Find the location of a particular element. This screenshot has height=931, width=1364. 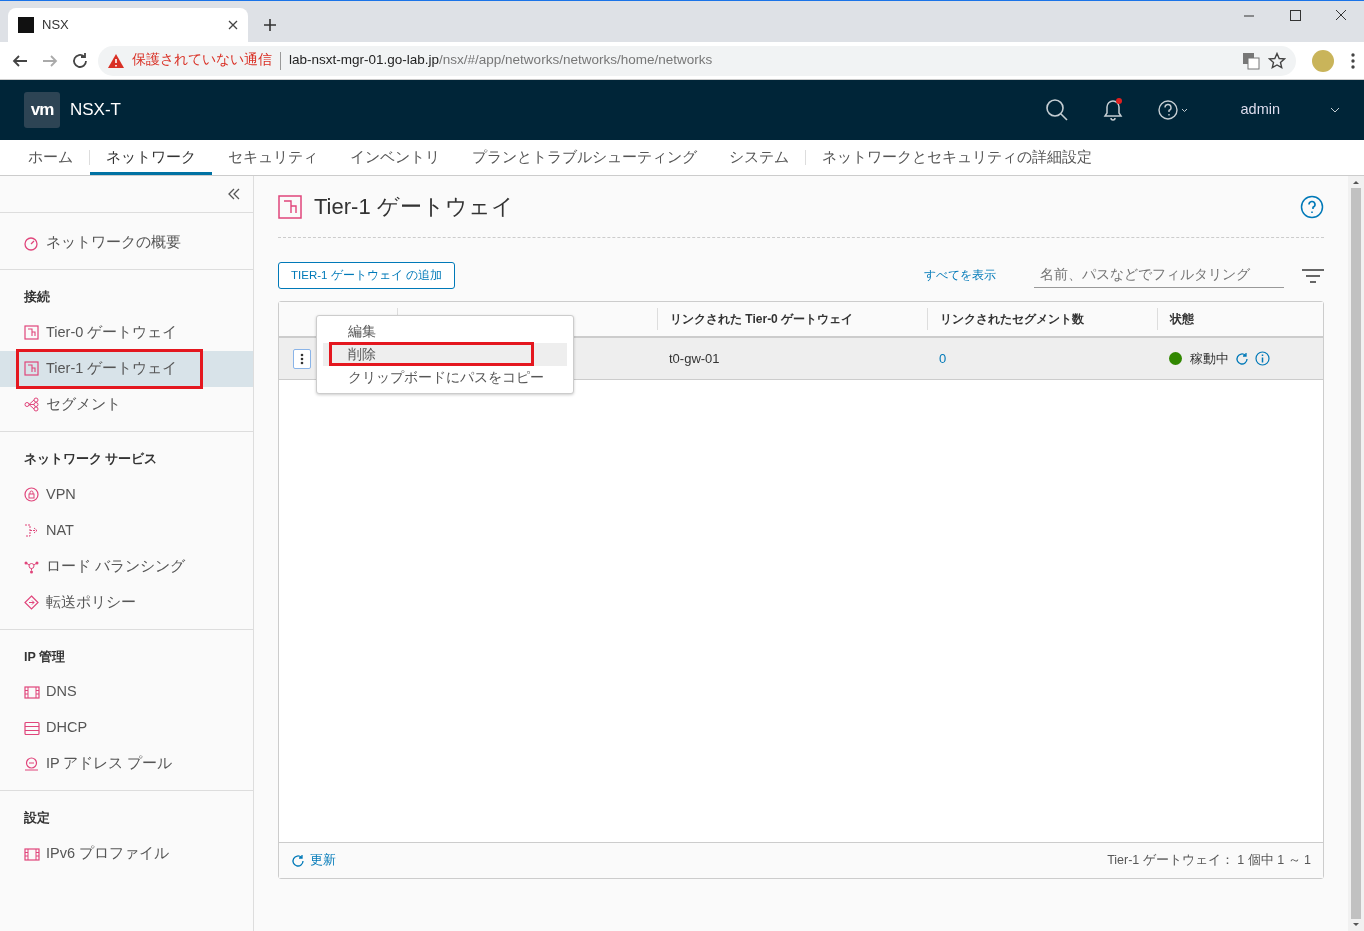

section-heading: 設定 is located at coordinates (37, 819).